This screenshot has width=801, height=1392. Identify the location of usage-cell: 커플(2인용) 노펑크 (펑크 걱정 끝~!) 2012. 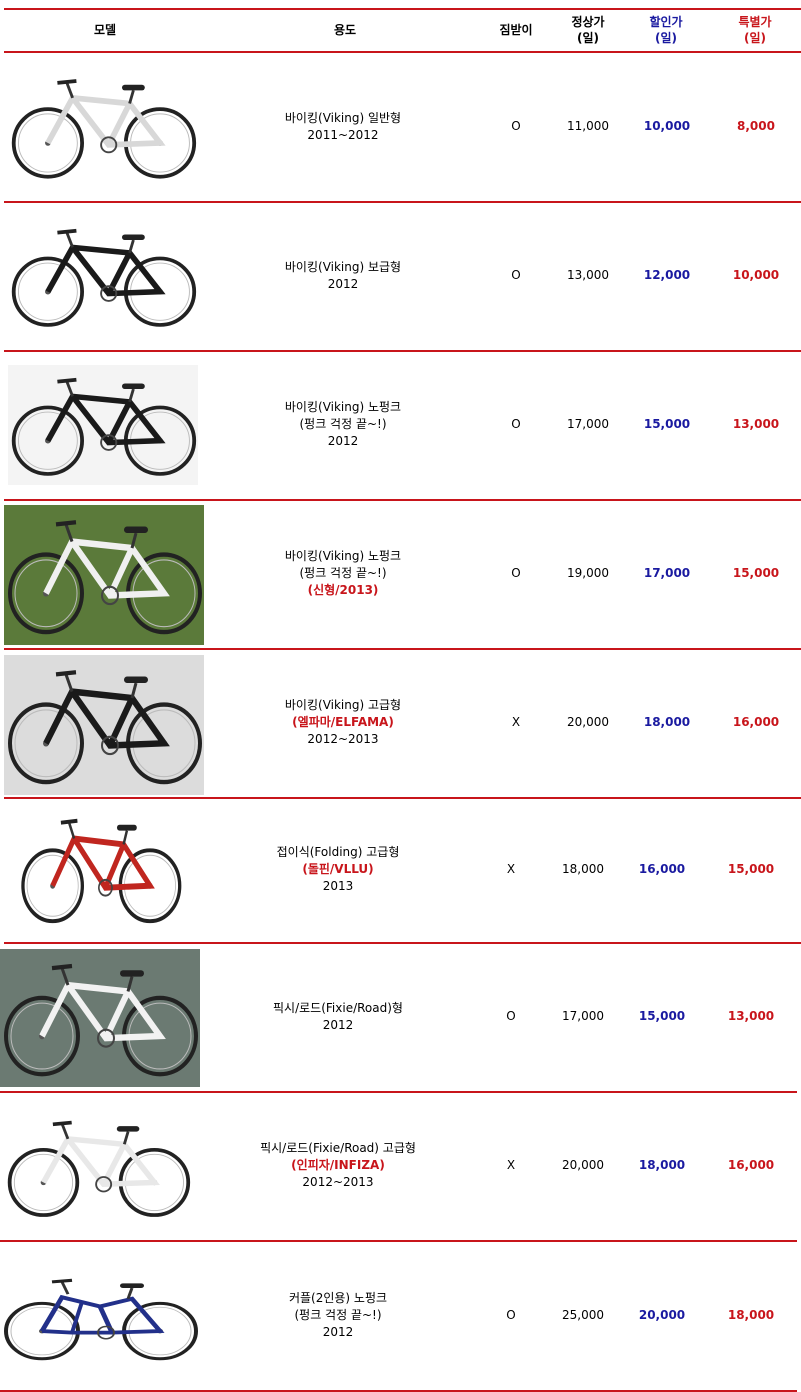
(338, 1315).